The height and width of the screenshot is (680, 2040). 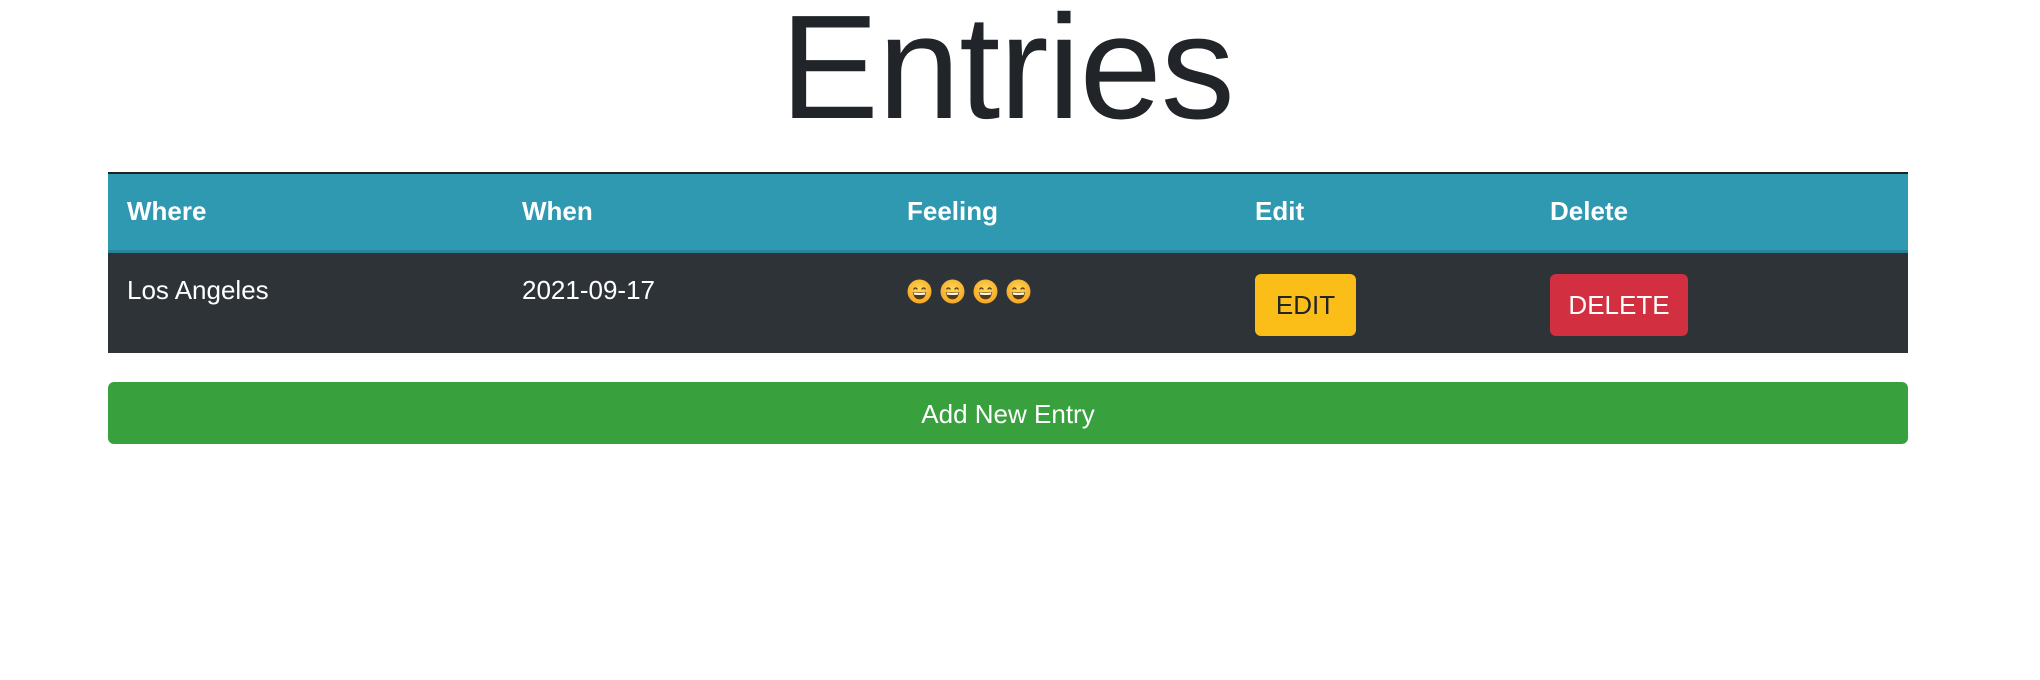 I want to click on table-row: Los Angeles 2021-09-17 EDIT DELETE, so click(x=1008, y=302).